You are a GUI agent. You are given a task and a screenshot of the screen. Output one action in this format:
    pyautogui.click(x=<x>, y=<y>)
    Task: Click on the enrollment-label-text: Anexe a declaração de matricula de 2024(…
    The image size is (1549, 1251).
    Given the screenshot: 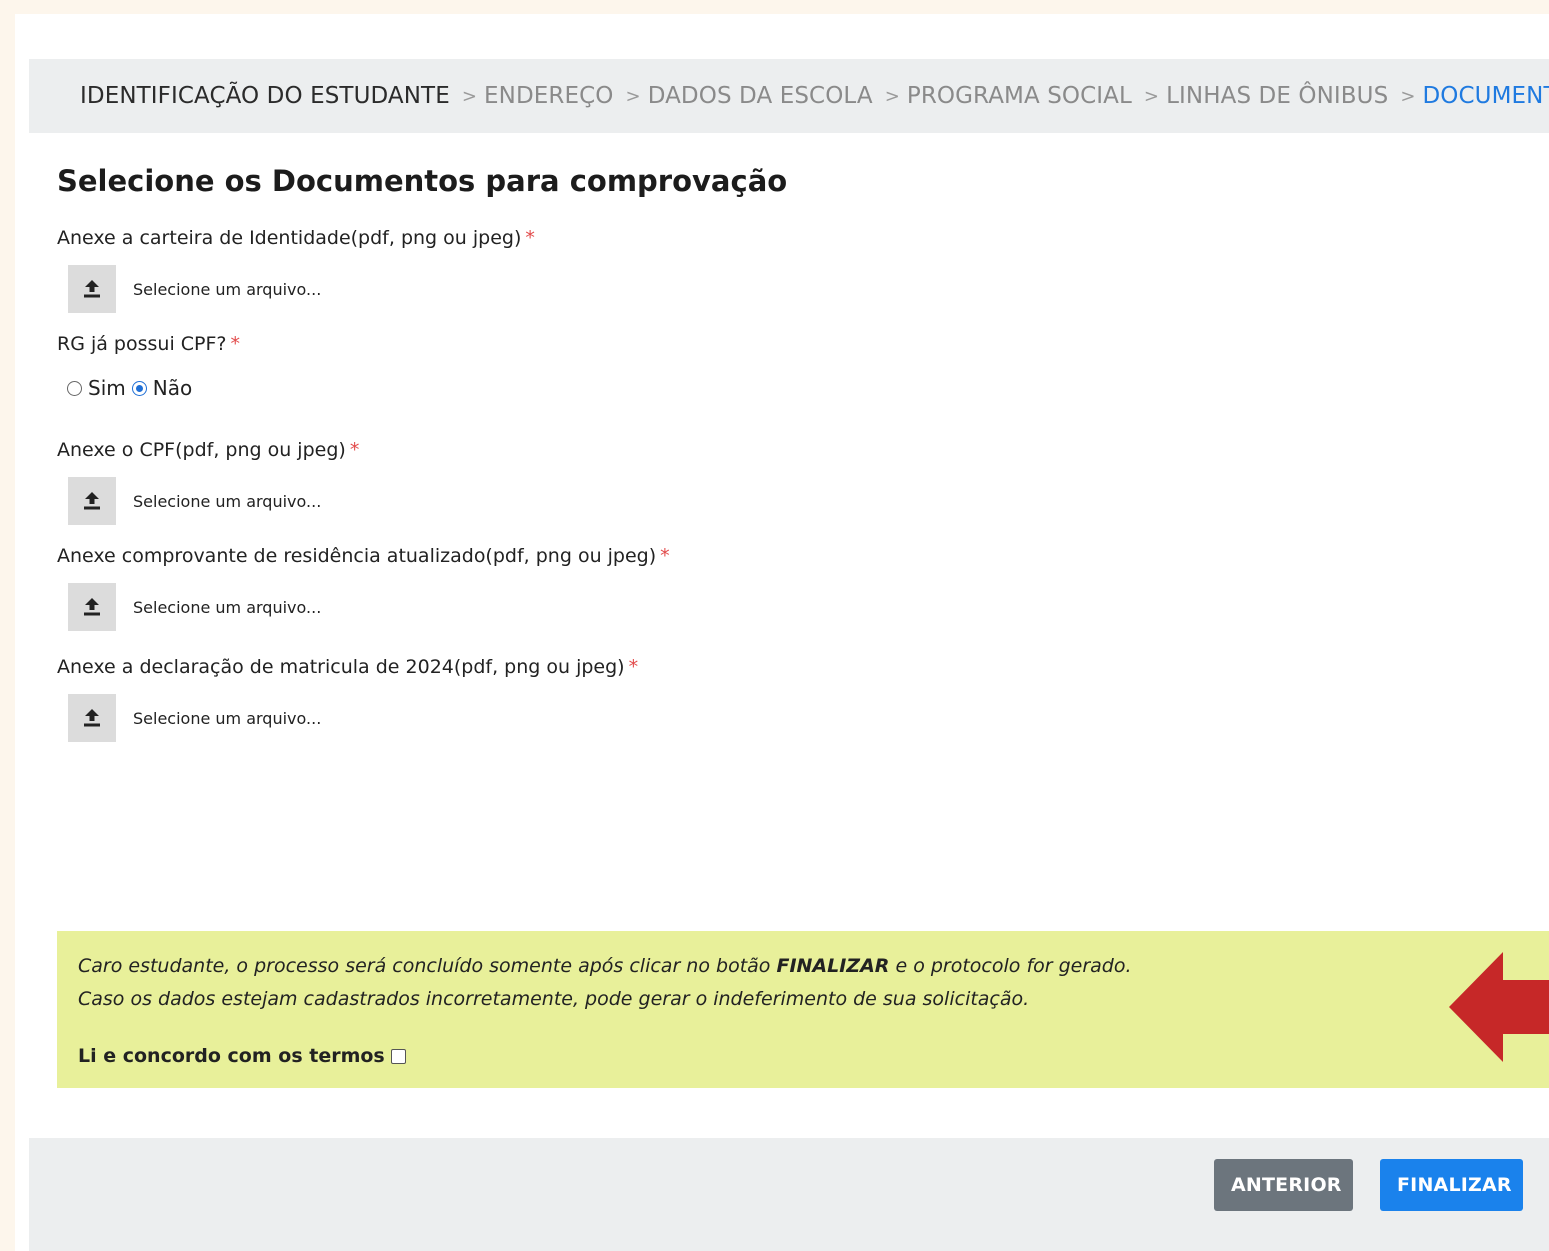 What is the action you would take?
    pyautogui.click(x=341, y=667)
    